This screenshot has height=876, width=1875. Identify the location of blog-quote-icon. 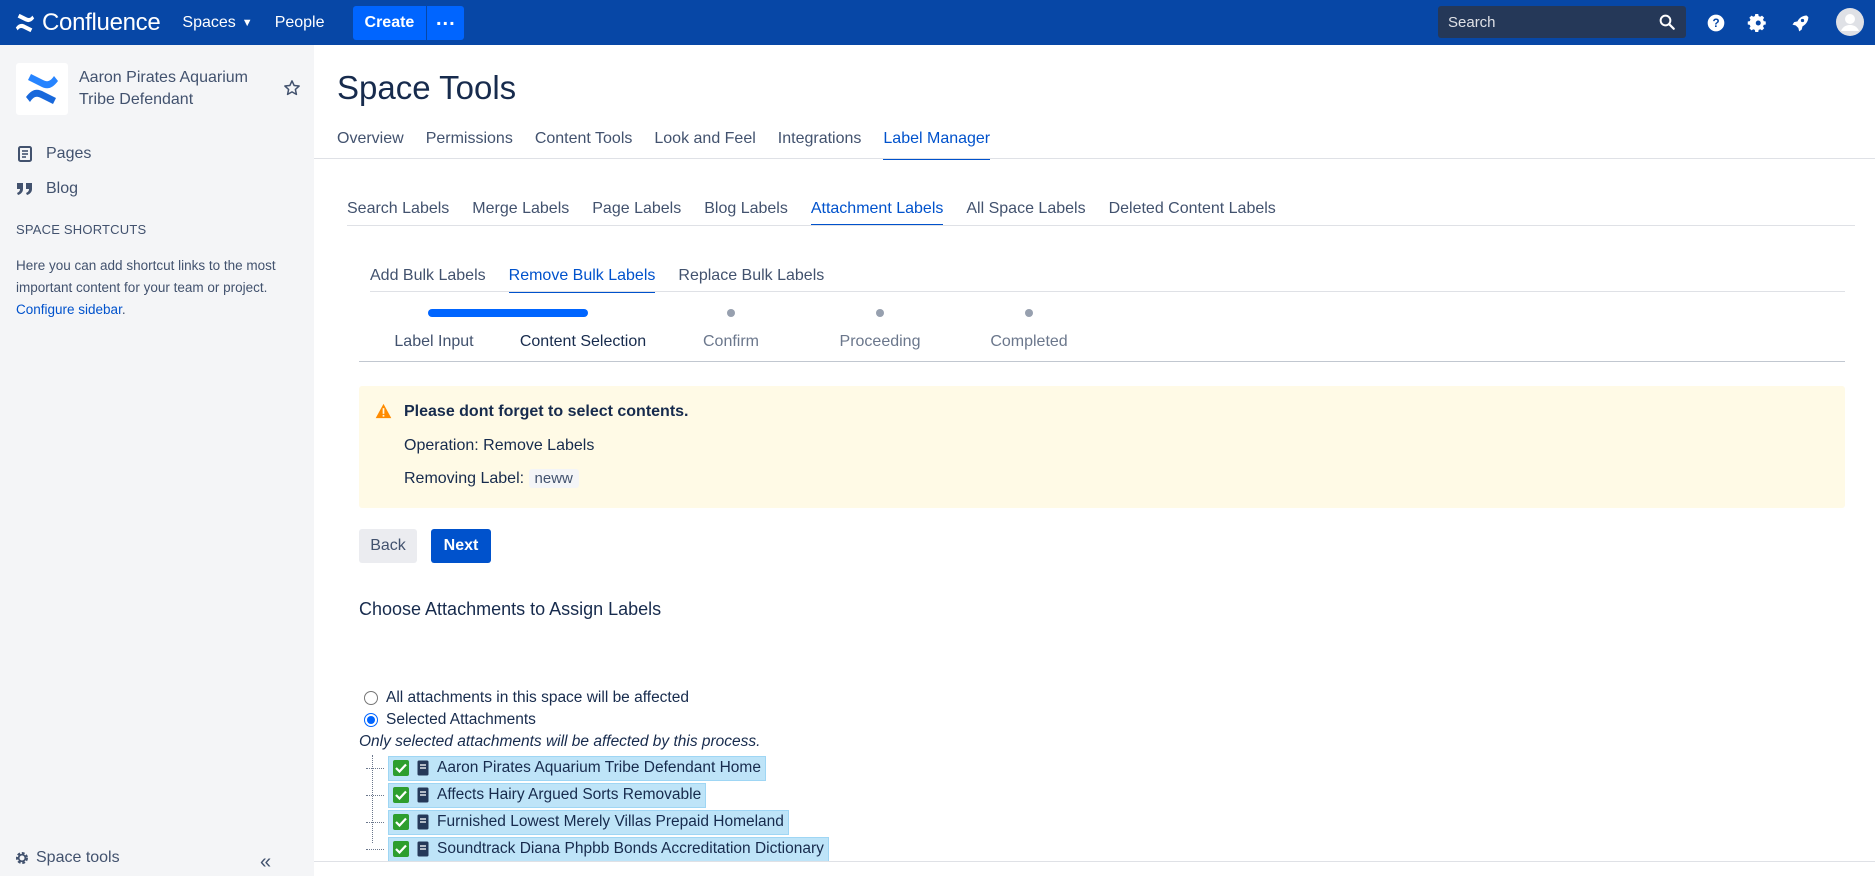
(25, 189).